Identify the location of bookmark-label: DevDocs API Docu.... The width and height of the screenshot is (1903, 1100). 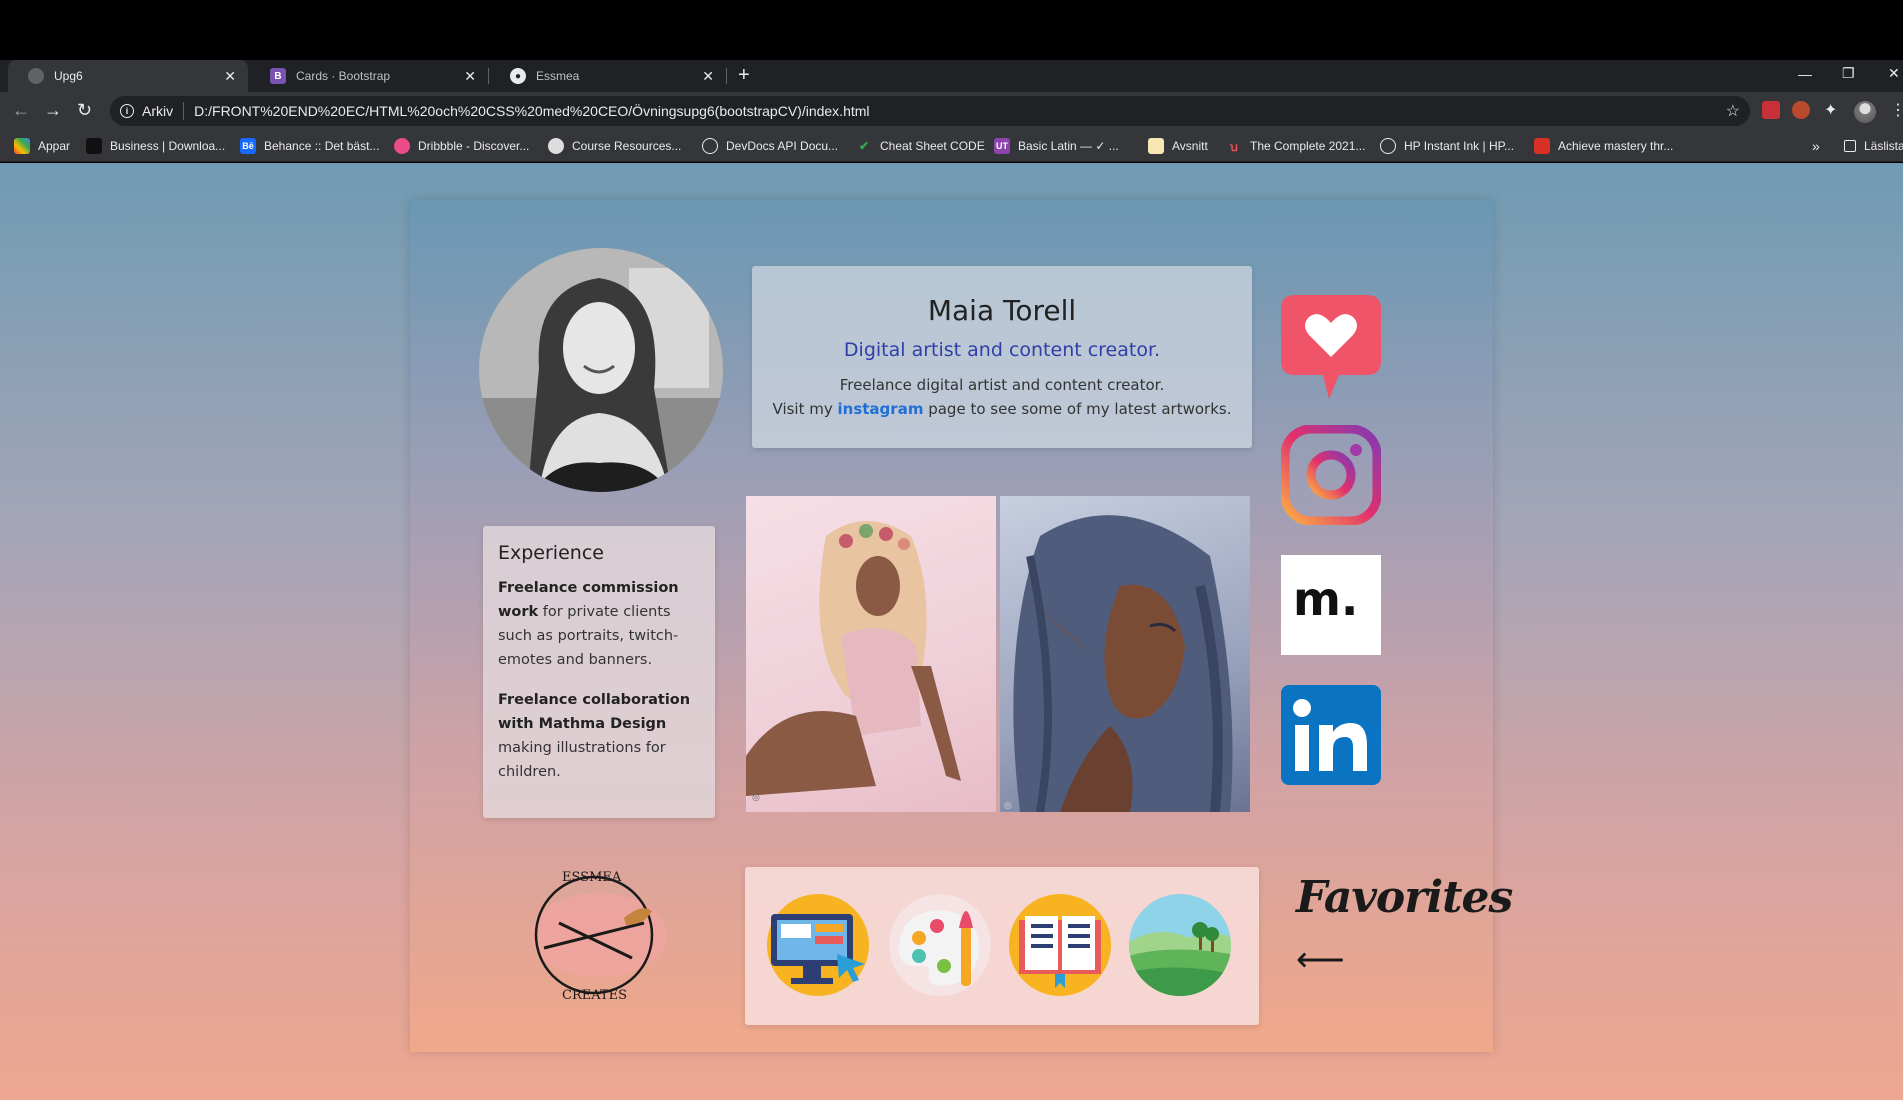
(782, 146).